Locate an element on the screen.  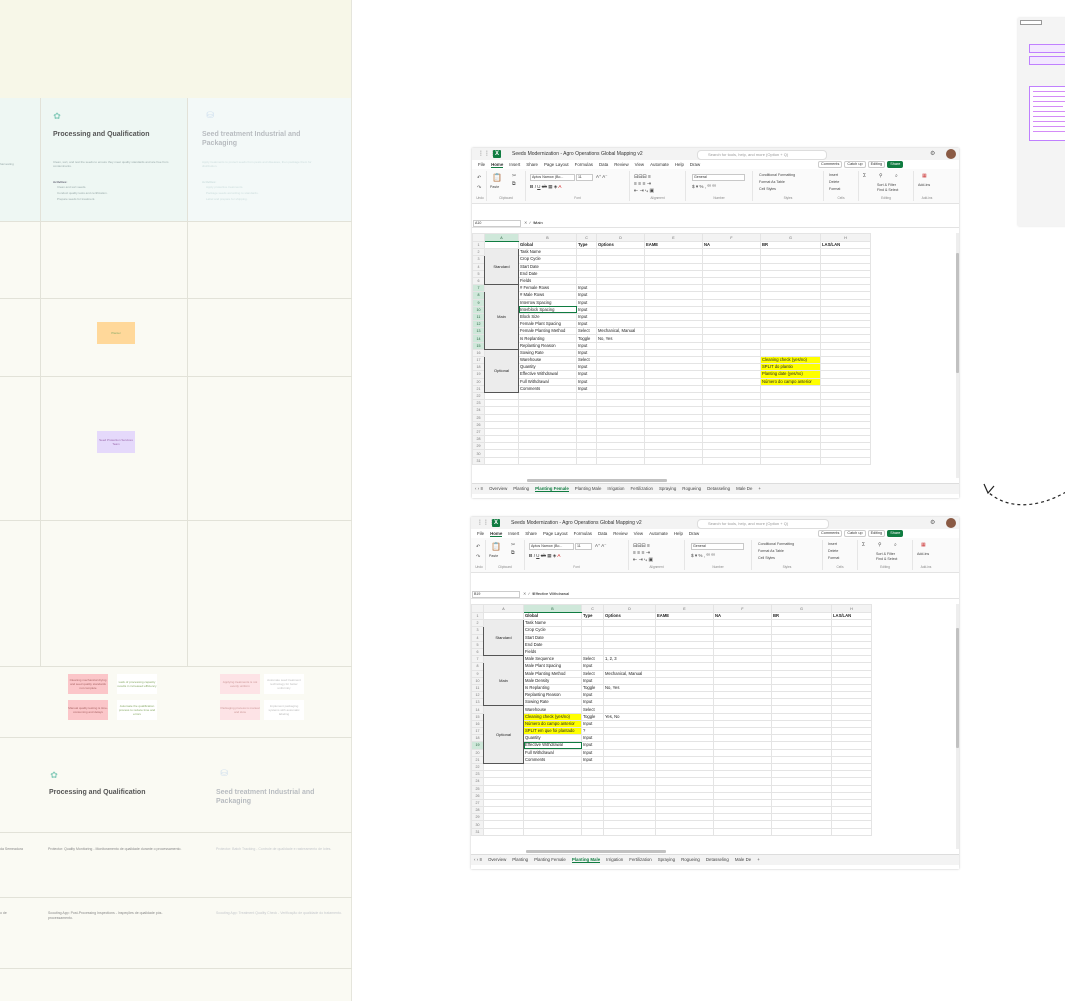
row-header: 29 is located at coordinates (478, 446).